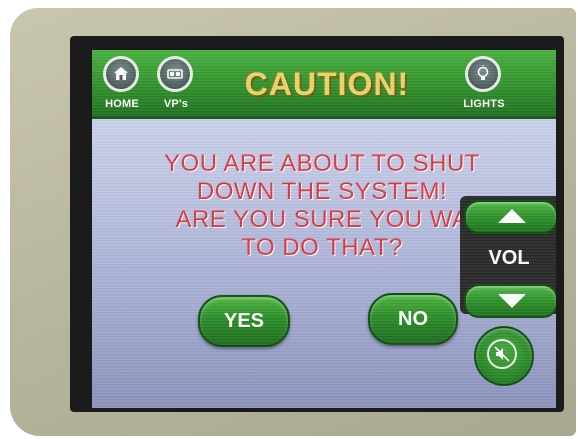 The image size is (578, 439). Describe the element at coordinates (175, 74) in the screenshot. I see `vp-icon` at that location.